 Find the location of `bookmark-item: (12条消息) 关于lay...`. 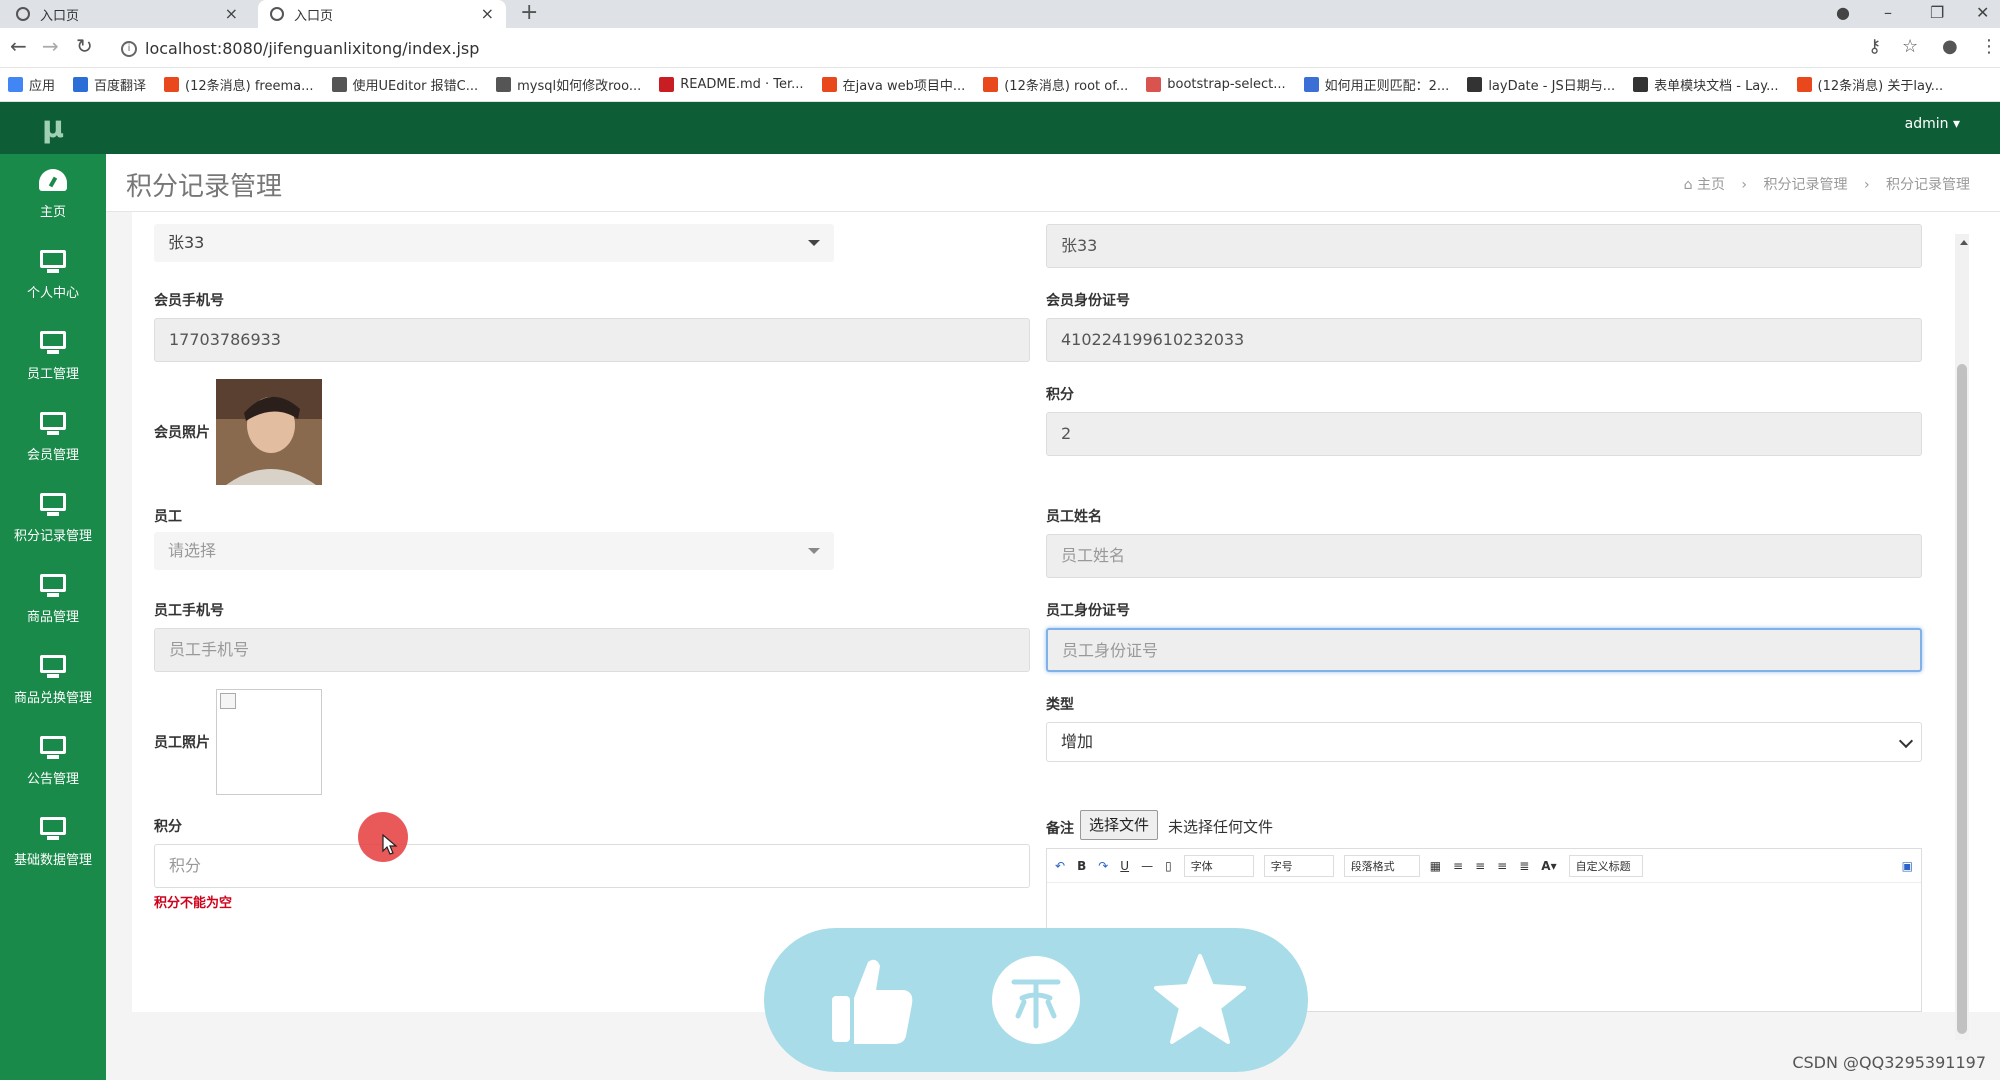

bookmark-item: (12条消息) 关于lay... is located at coordinates (1870, 84).